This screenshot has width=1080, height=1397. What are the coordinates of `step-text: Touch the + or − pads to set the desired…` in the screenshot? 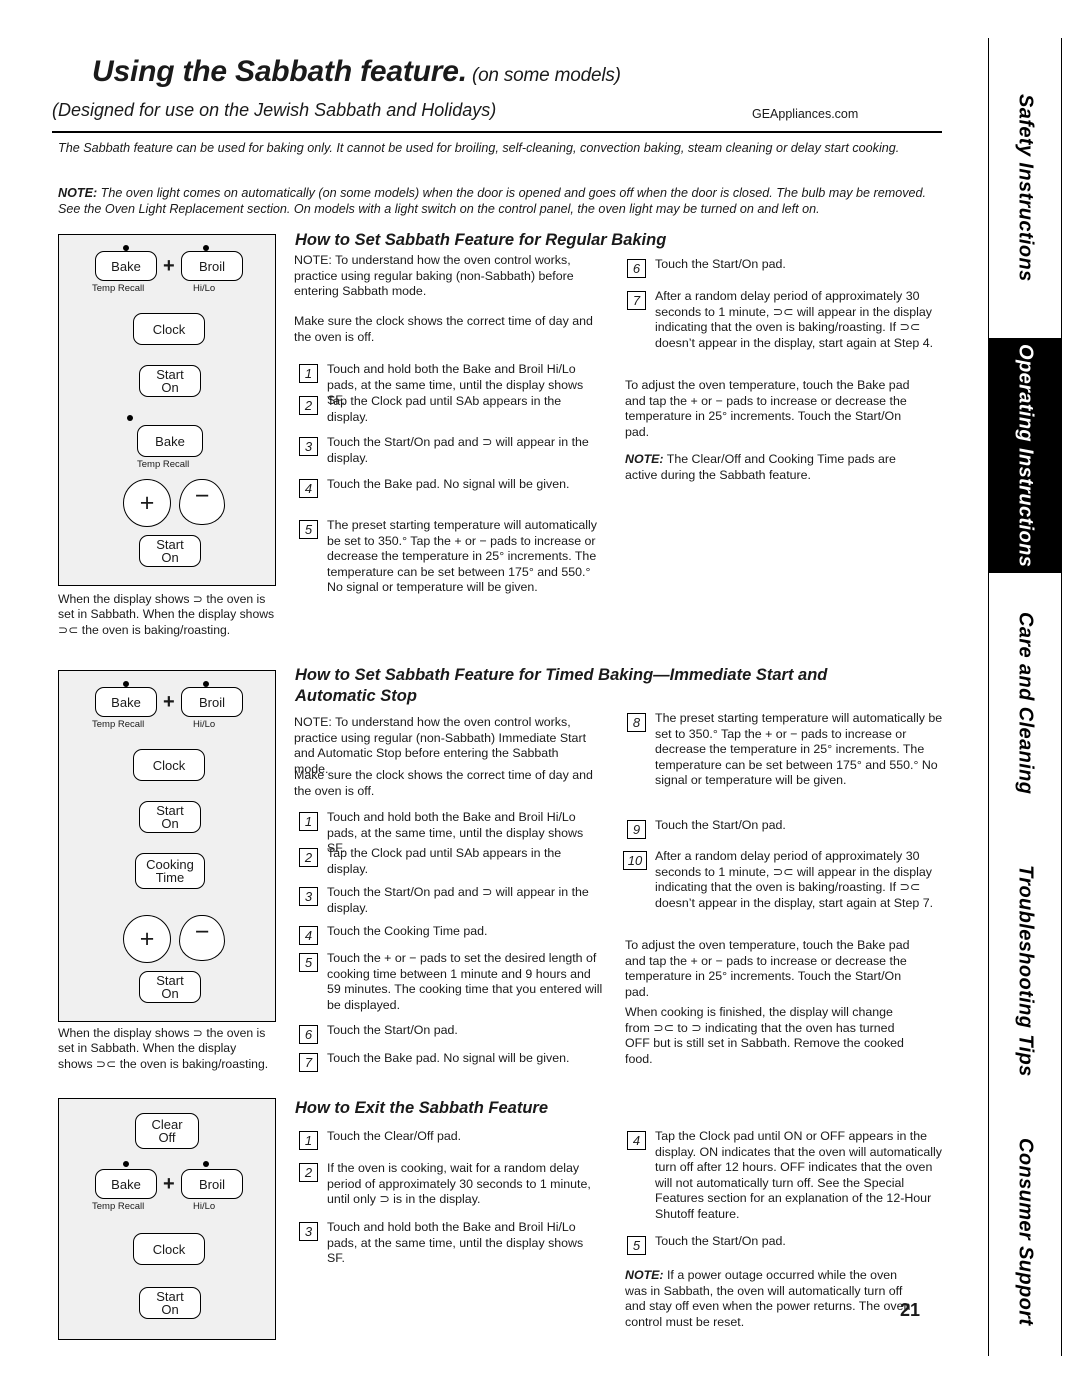 It's located at (465, 981).